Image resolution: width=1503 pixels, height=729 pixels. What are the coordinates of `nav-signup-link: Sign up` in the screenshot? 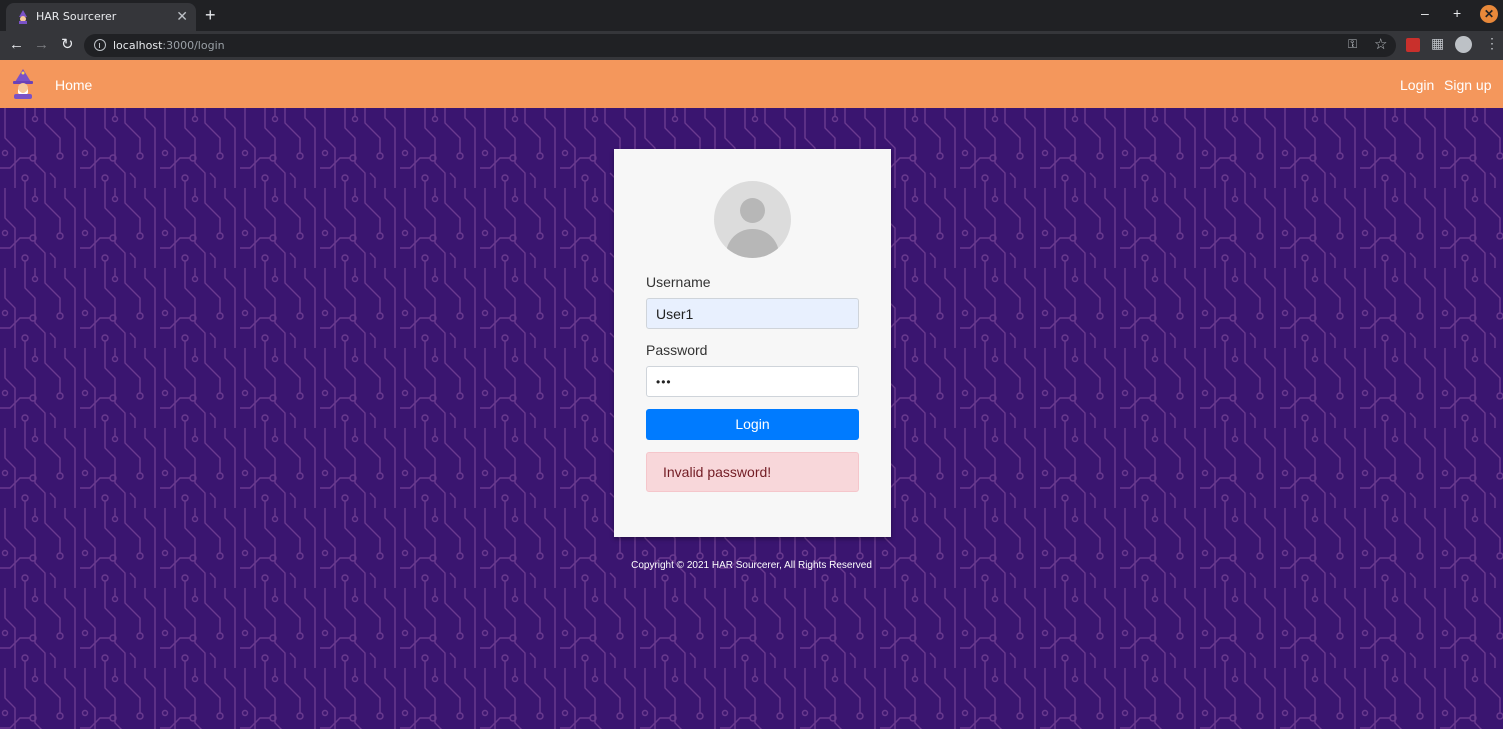 It's located at (1467, 85).